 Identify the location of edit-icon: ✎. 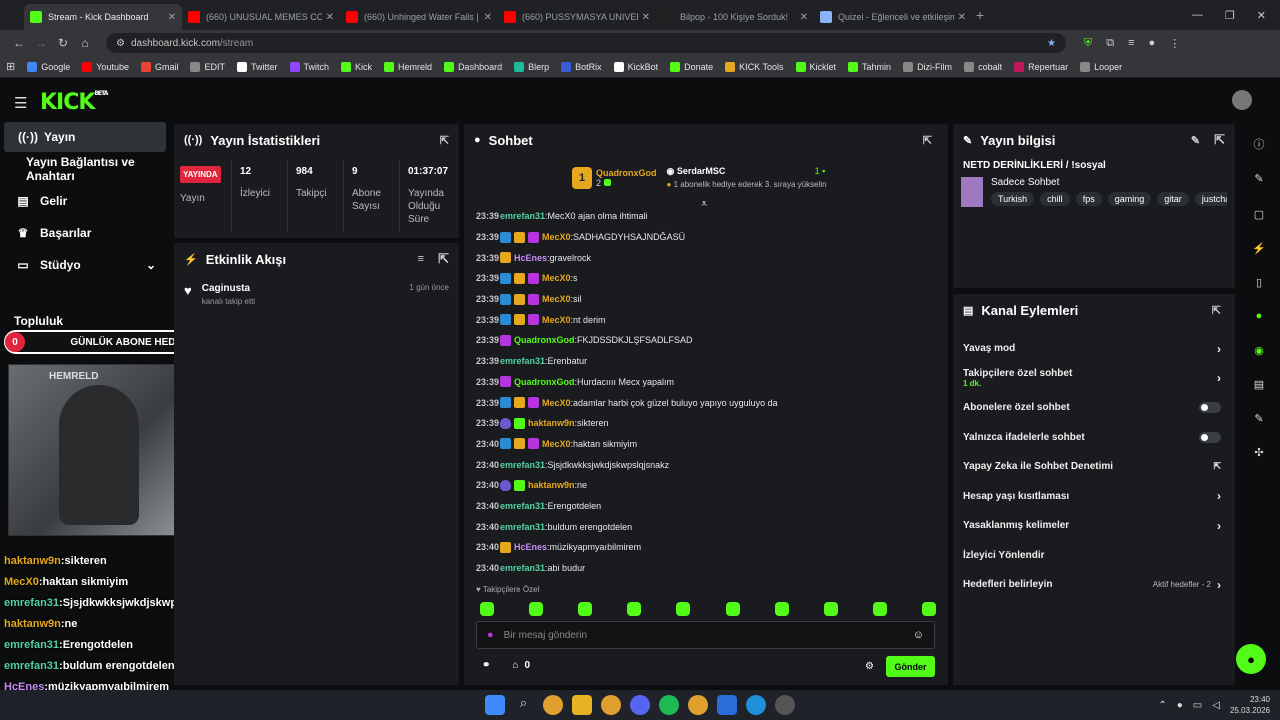
(1195, 140).